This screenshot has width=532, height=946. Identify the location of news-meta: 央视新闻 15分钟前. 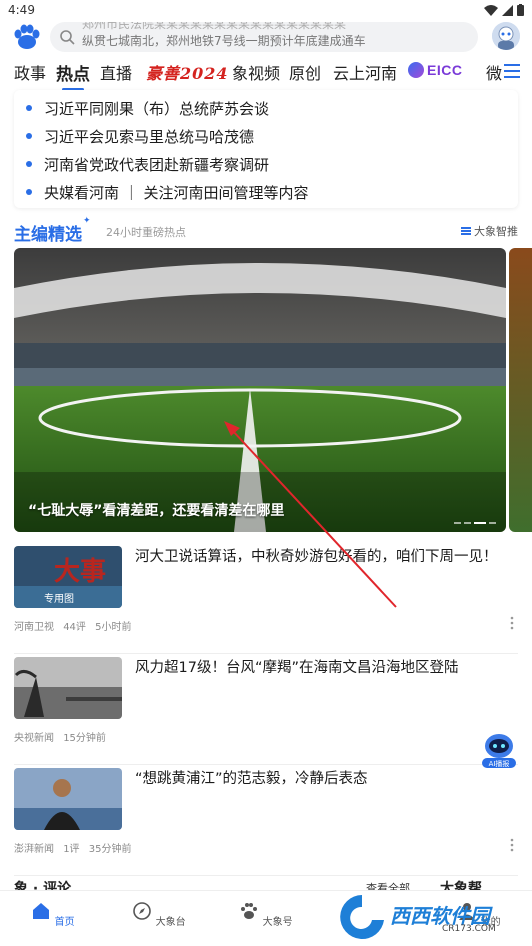
(63, 736).